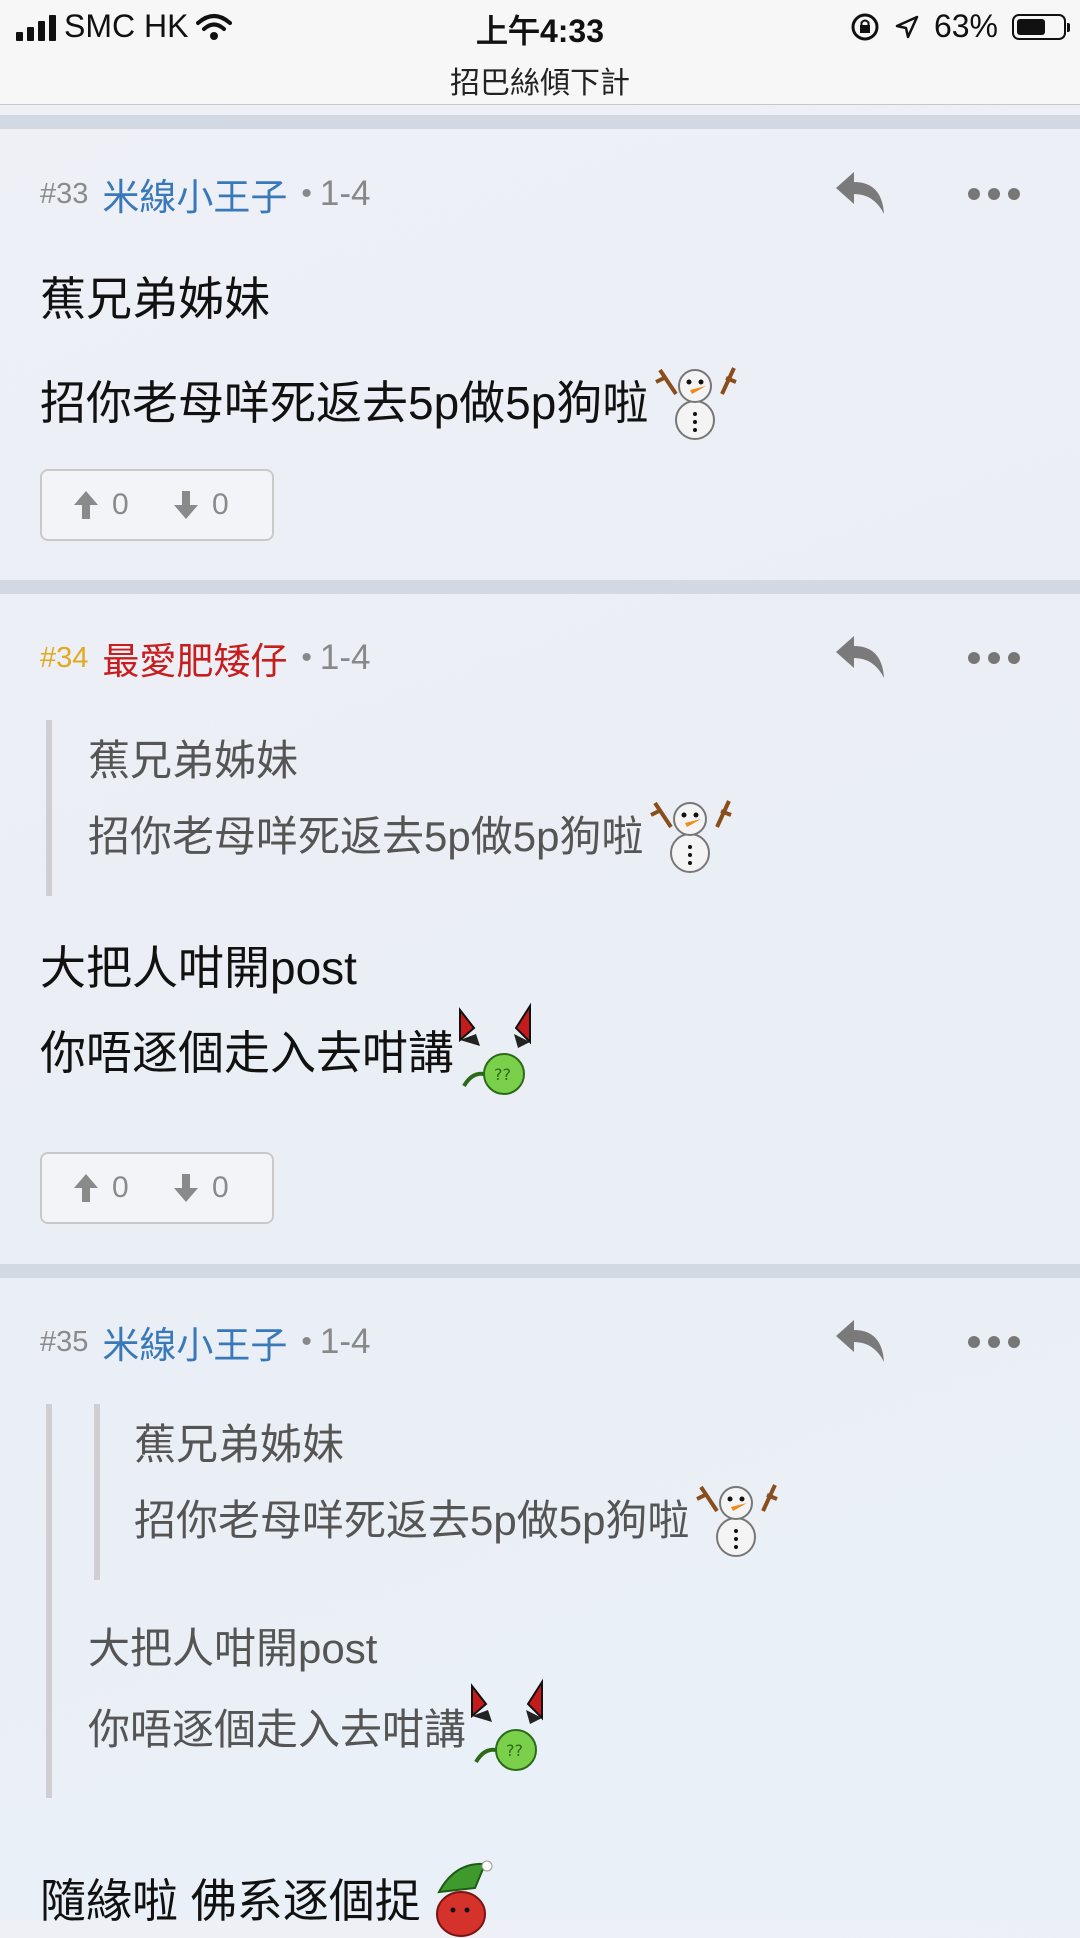  I want to click on post-number: #33, so click(64, 193).